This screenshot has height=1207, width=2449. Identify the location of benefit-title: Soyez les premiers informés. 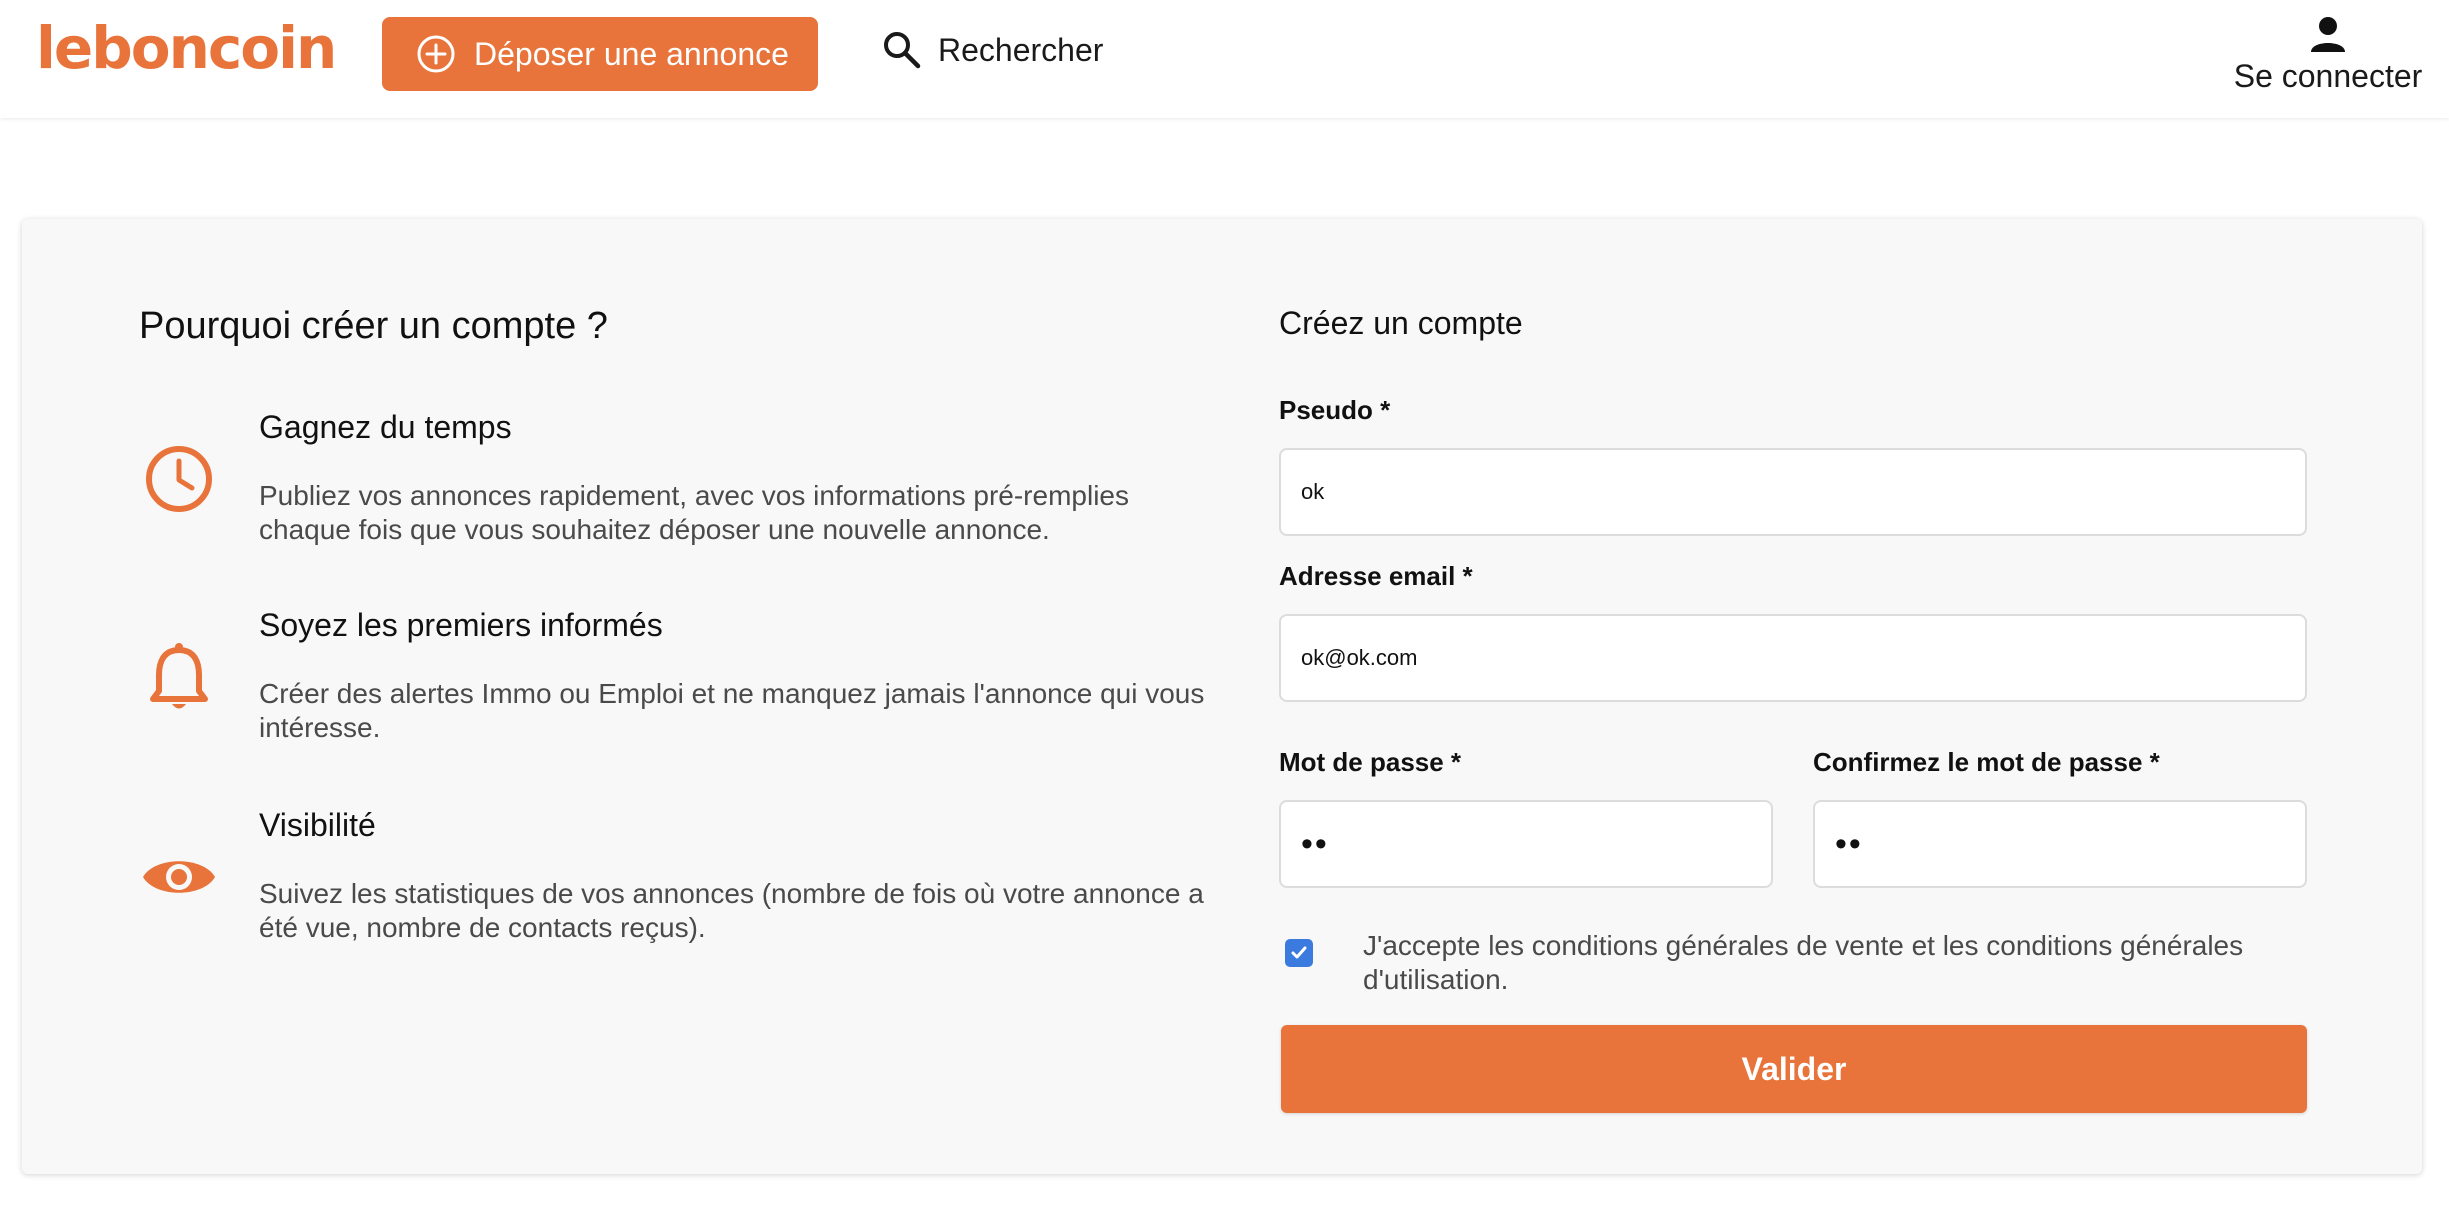
(461, 625).